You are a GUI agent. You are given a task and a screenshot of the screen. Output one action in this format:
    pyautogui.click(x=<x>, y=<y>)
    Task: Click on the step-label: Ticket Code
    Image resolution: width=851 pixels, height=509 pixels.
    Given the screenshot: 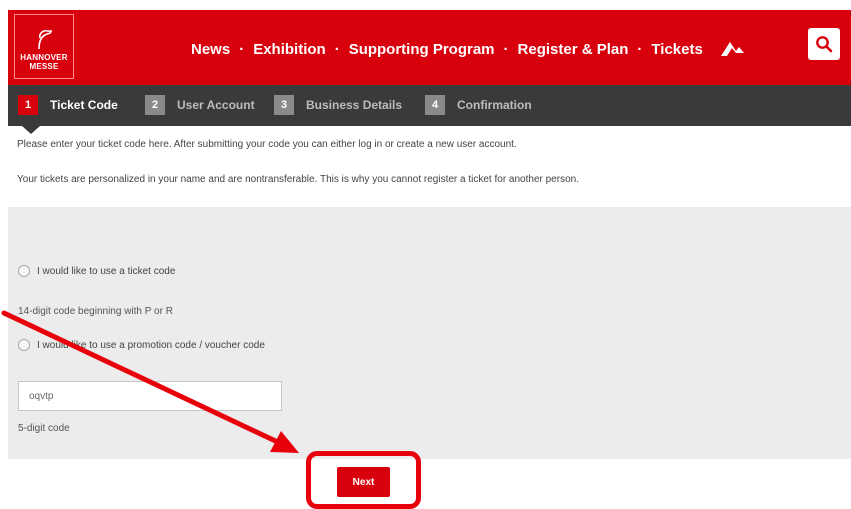 What is the action you would take?
    pyautogui.click(x=84, y=105)
    